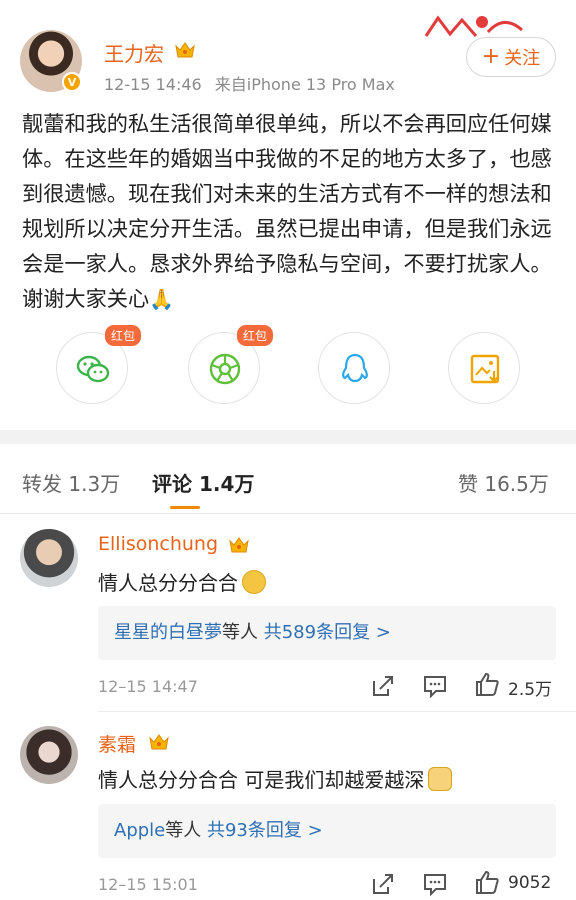 The image size is (576, 900). Describe the element at coordinates (304, 84) in the screenshot. I see `post-source: 来自iPhone 13 Pro Max` at that location.